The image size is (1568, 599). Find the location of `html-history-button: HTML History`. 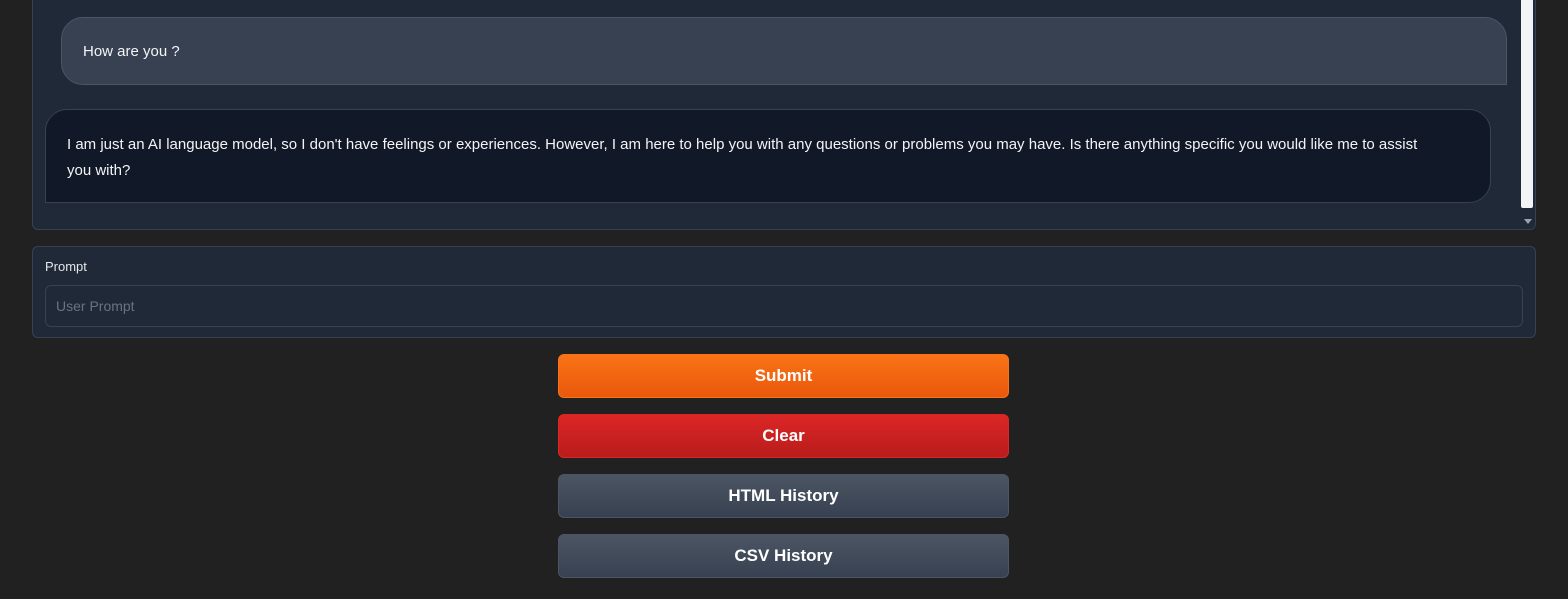

html-history-button: HTML History is located at coordinates (783, 496).